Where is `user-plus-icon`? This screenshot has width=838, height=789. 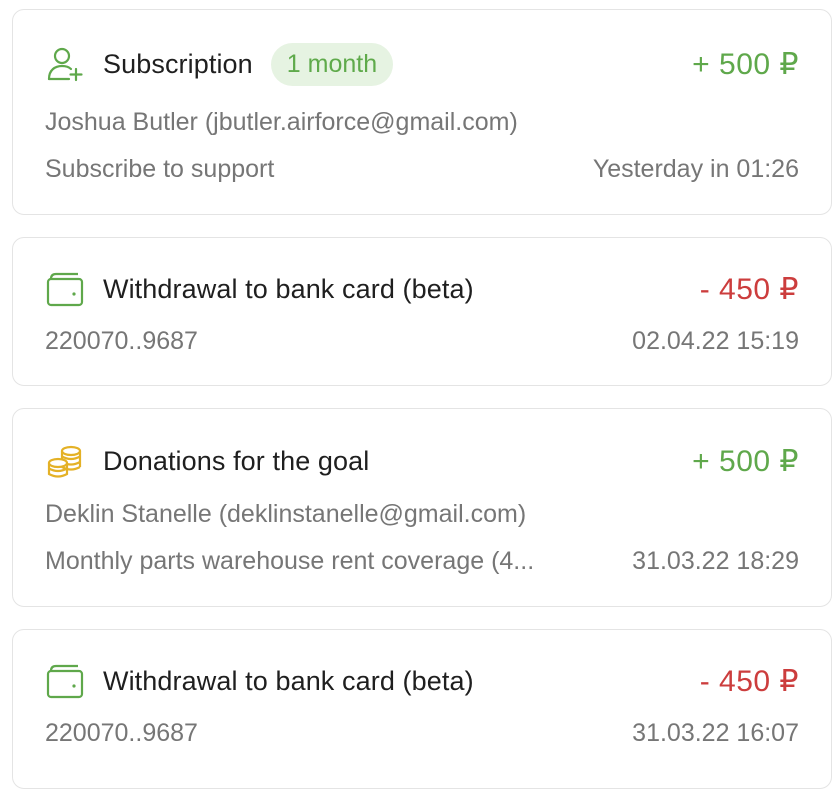 user-plus-icon is located at coordinates (65, 64).